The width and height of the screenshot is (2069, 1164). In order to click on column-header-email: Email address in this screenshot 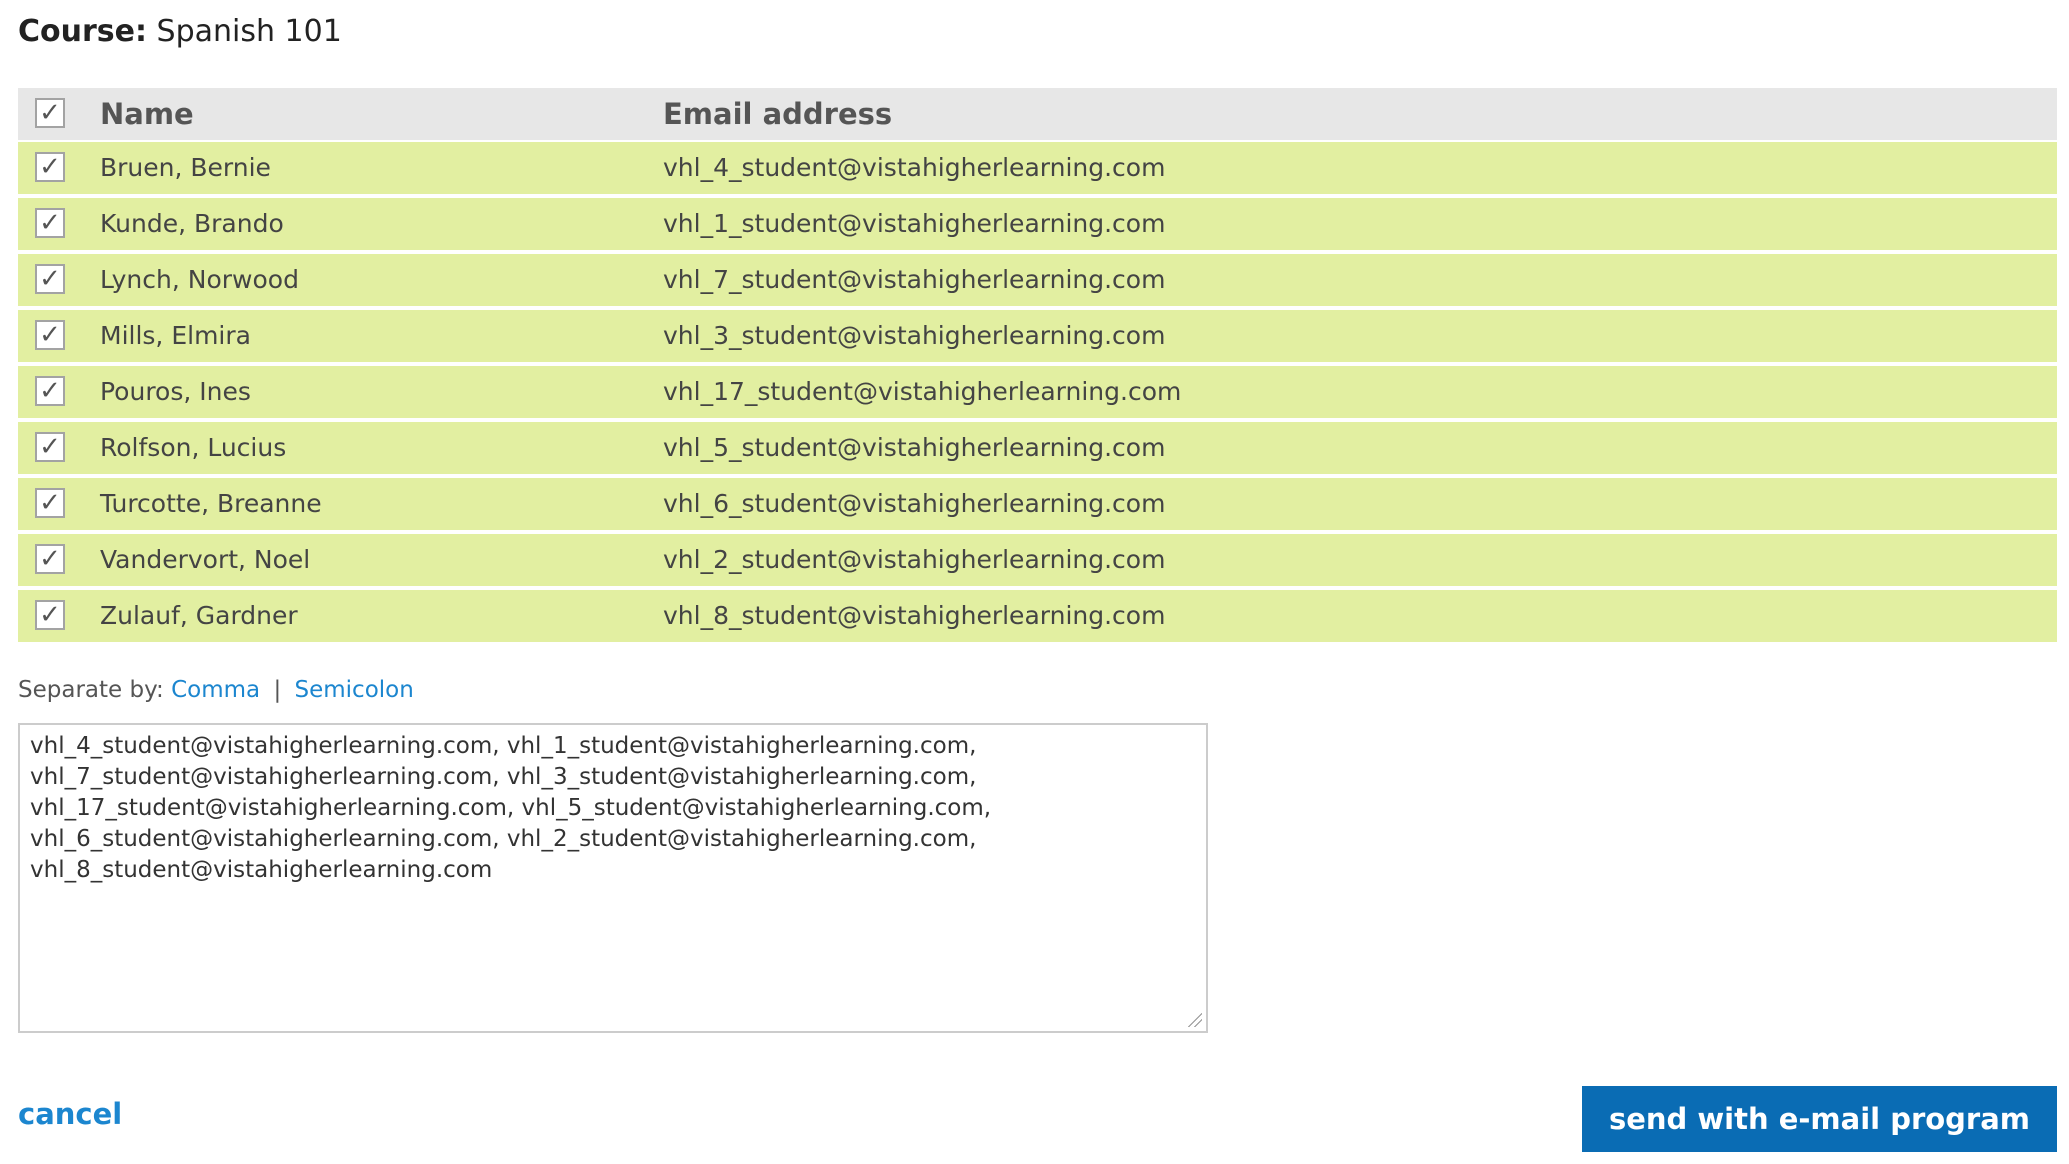, I will do `click(778, 114)`.